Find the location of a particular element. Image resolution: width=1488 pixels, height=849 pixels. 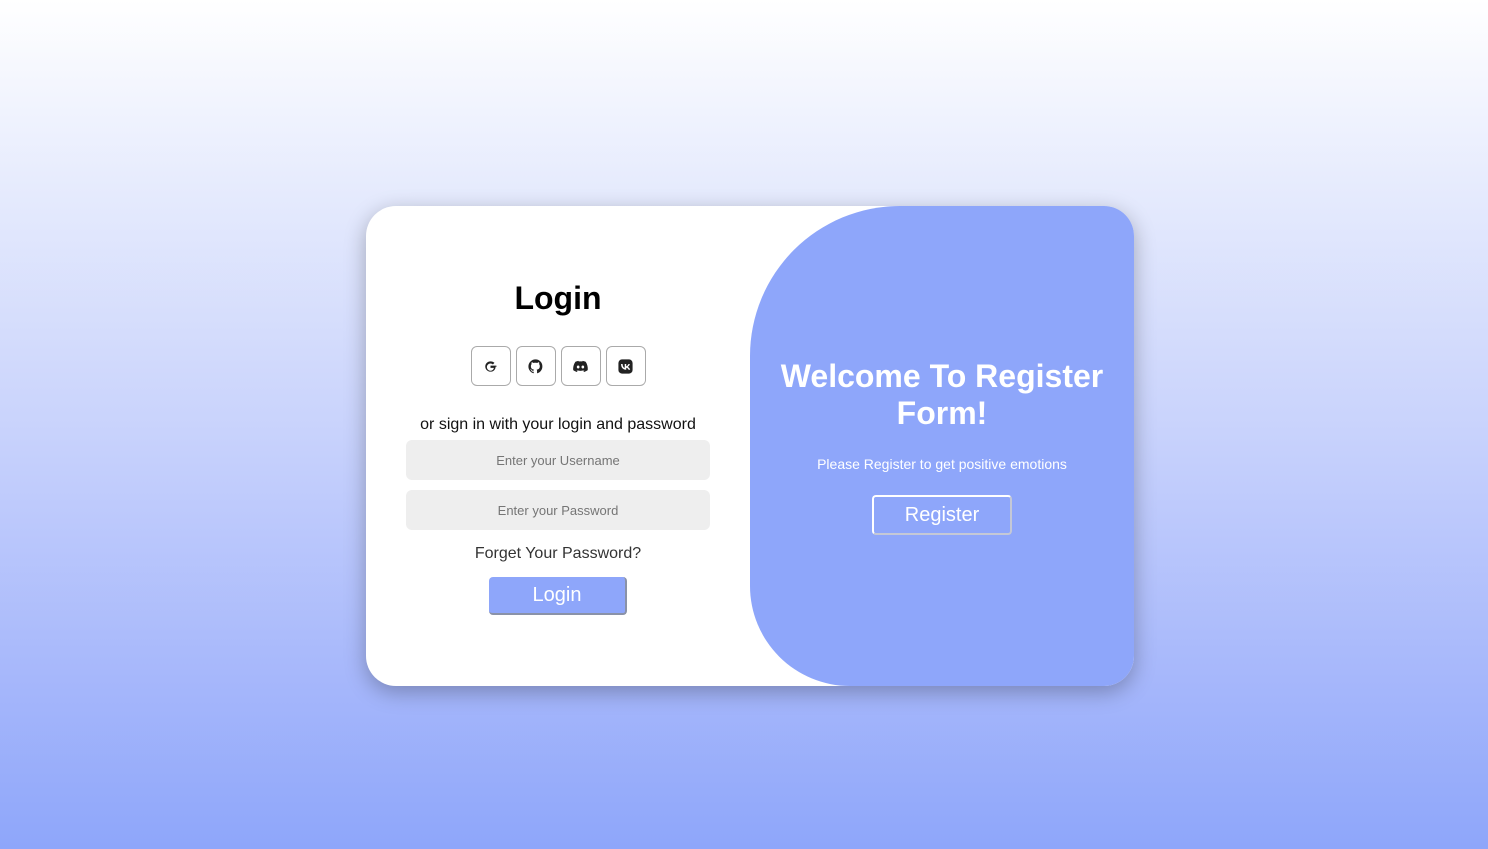

vk-login-button is located at coordinates (625, 366).